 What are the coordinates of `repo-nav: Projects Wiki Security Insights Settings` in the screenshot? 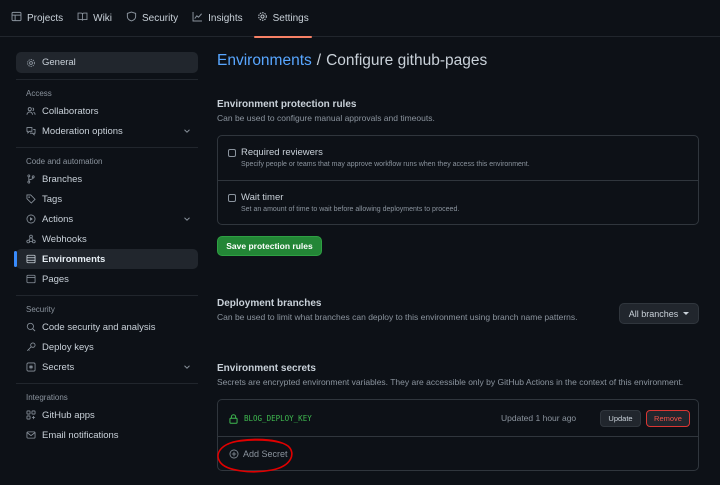 It's located at (360, 19).